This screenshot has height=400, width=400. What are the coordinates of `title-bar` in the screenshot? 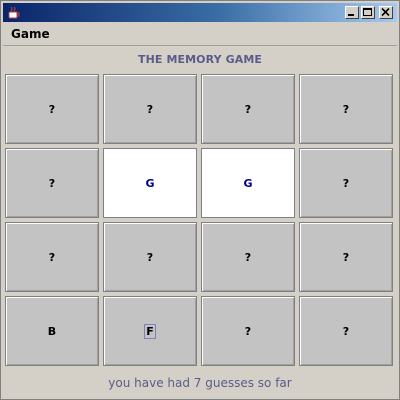 It's located at (200, 12).